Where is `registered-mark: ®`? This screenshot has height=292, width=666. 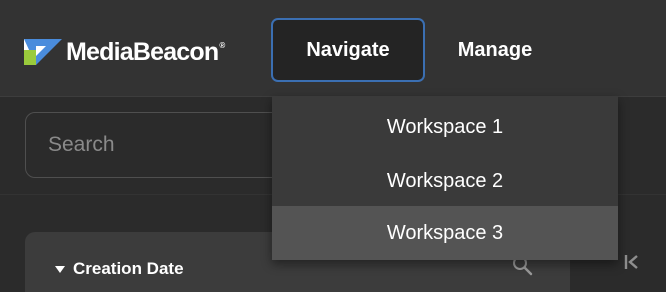 registered-mark: ® is located at coordinates (222, 45).